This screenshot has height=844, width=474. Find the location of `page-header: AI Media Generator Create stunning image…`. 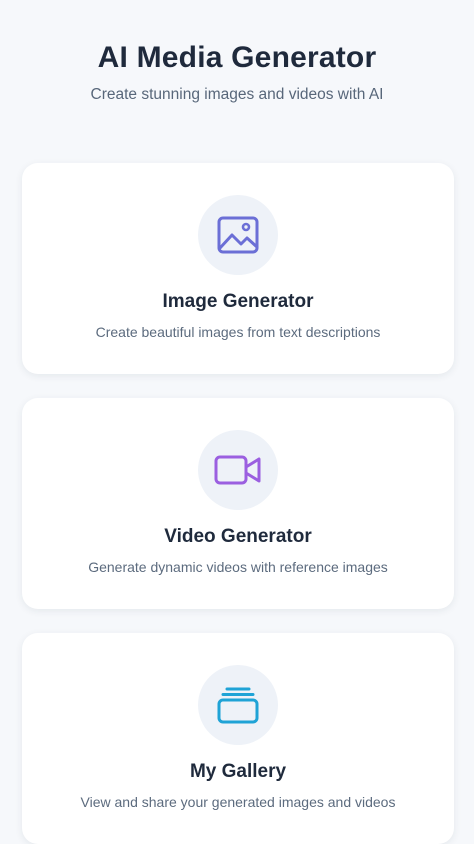

page-header: AI Media Generator Create stunning image… is located at coordinates (237, 71).